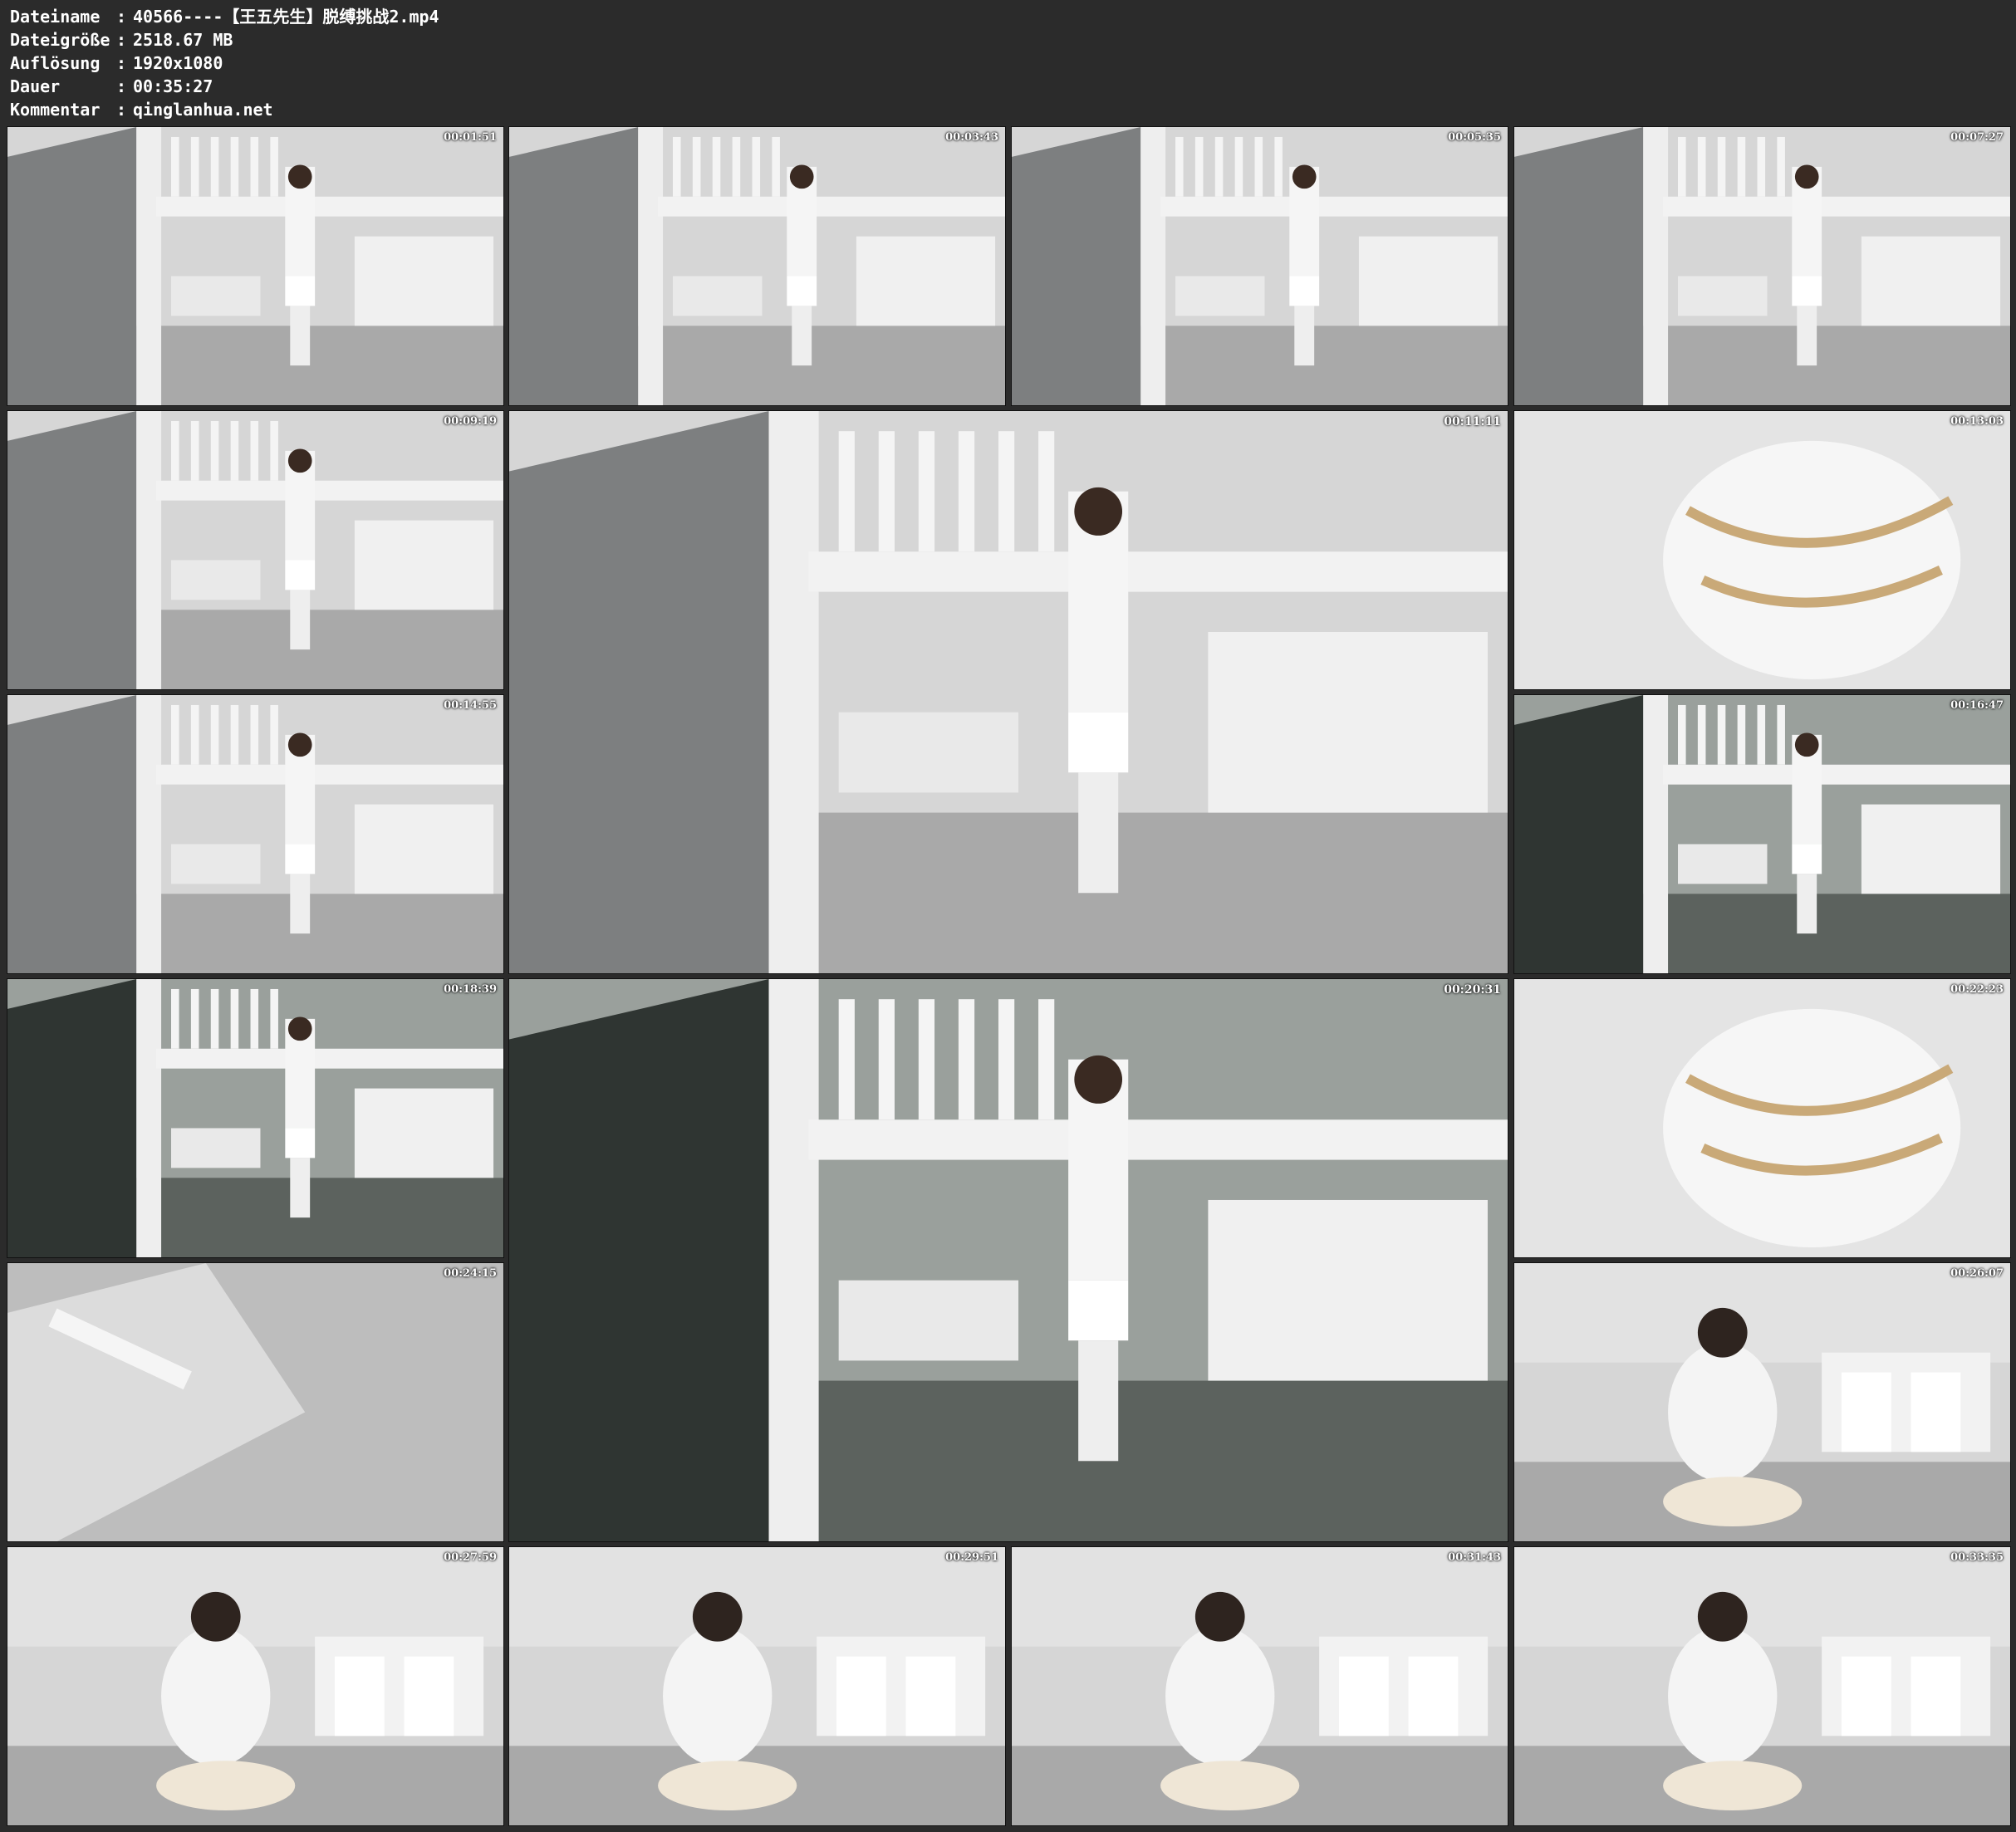  I want to click on video-thumbnail: 00:26:07, so click(1762, 1402).